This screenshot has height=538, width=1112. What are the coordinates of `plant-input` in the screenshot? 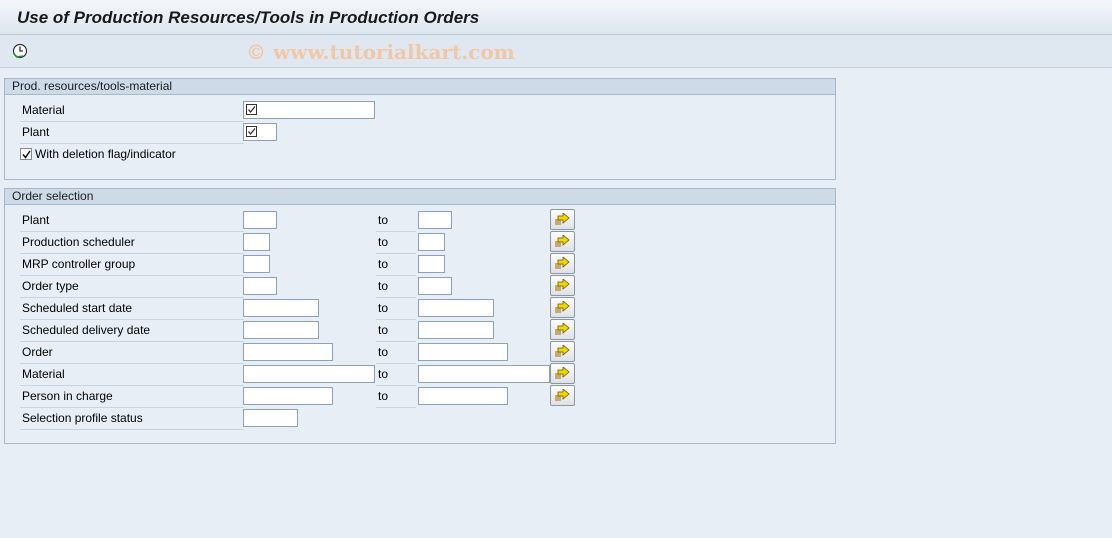 It's located at (260, 132).